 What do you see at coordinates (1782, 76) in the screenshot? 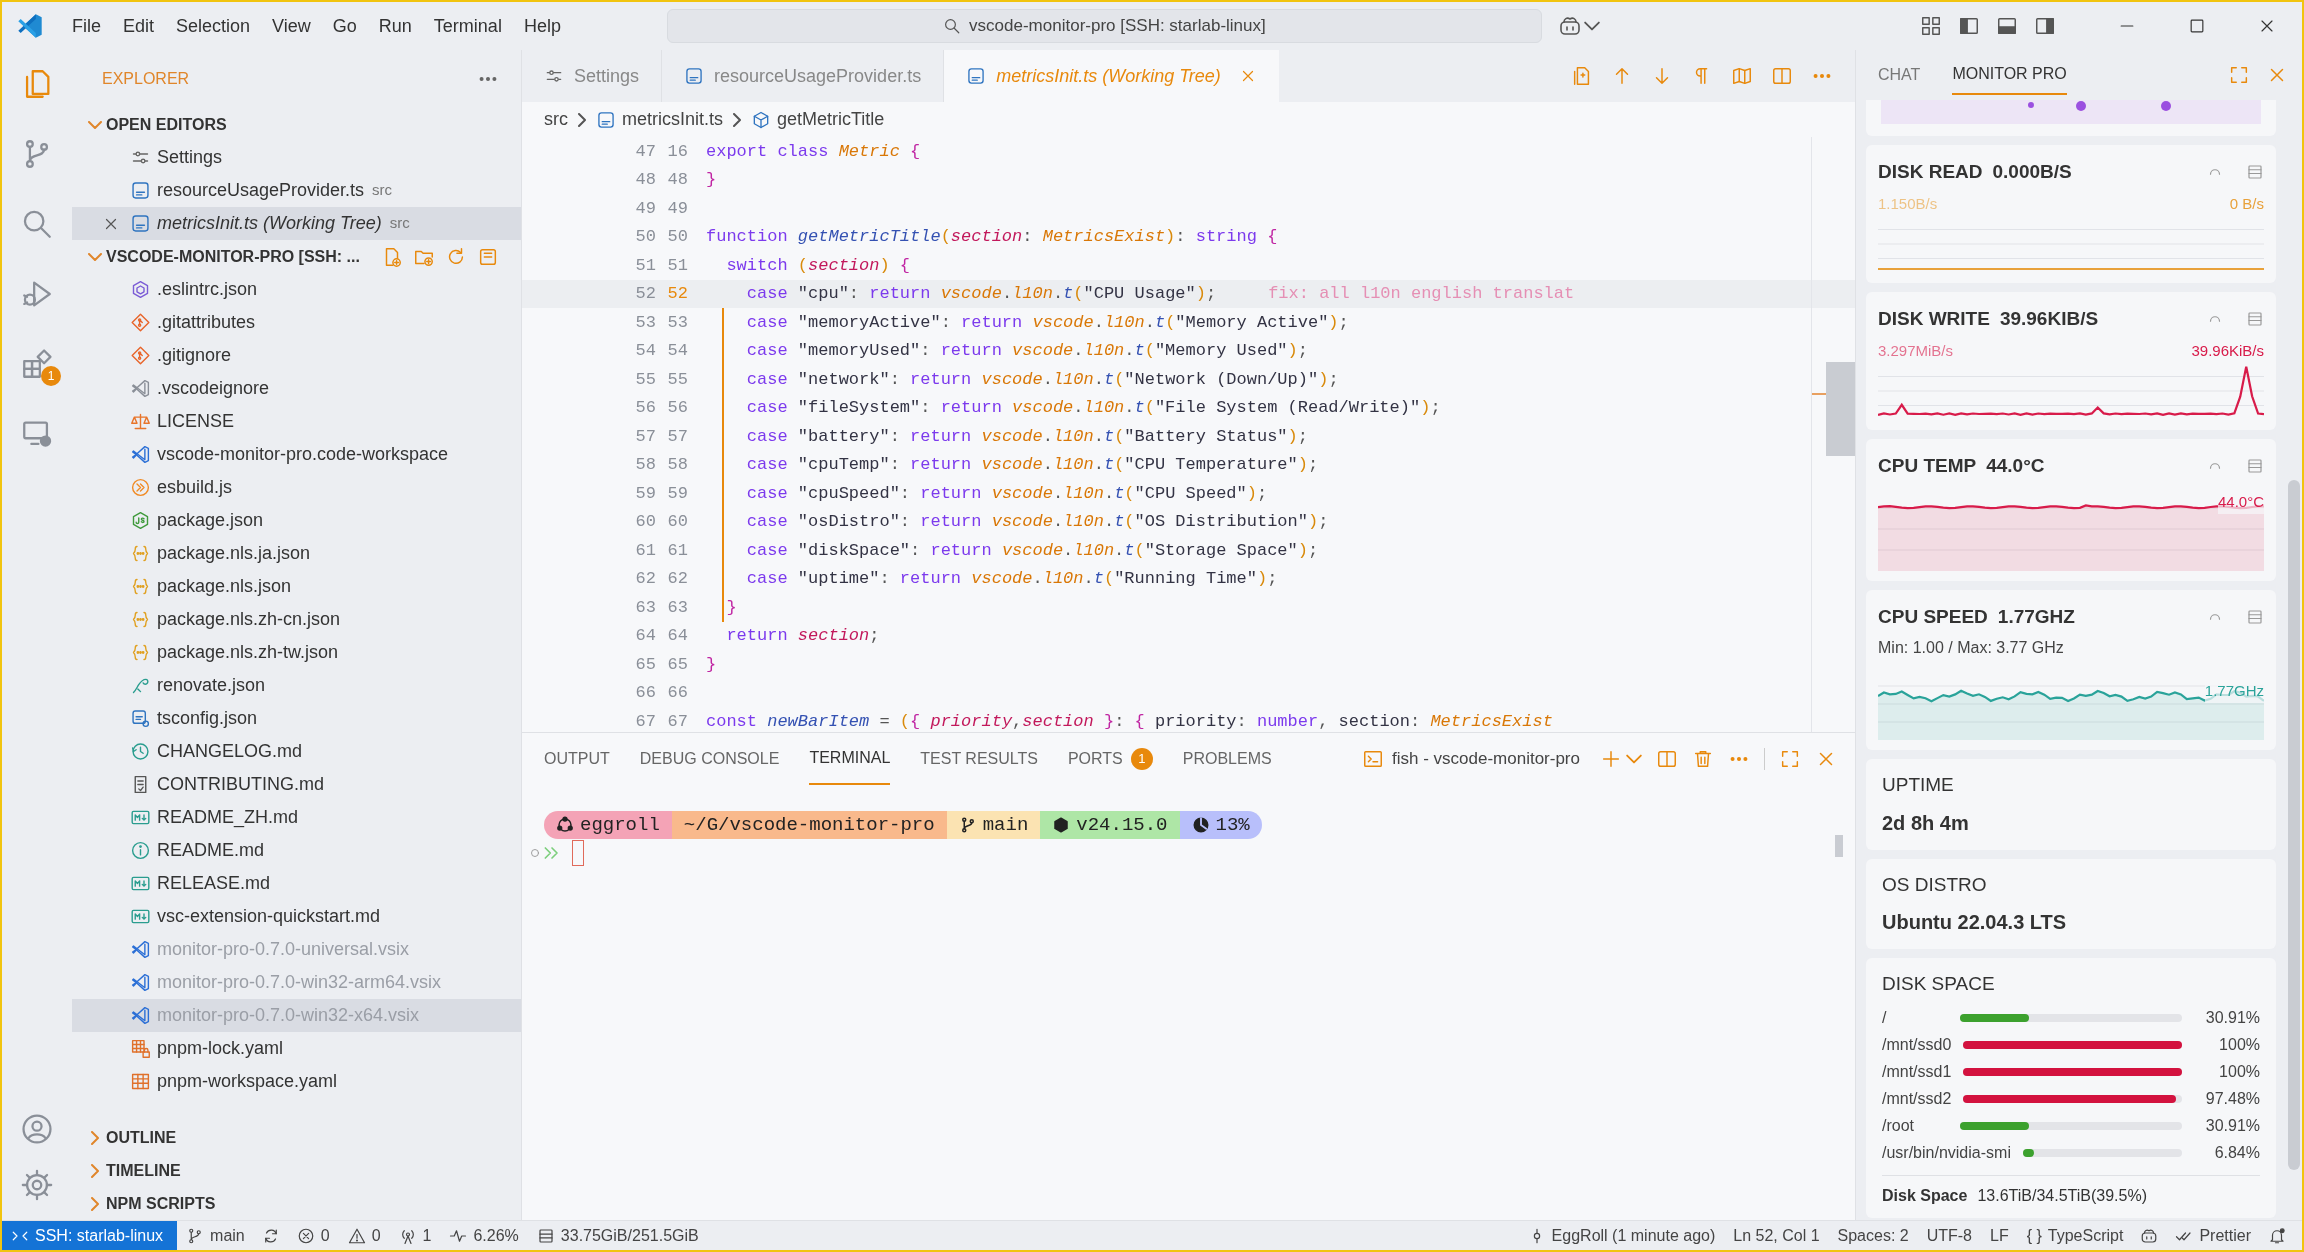
I see `split-editor-icon` at bounding box center [1782, 76].